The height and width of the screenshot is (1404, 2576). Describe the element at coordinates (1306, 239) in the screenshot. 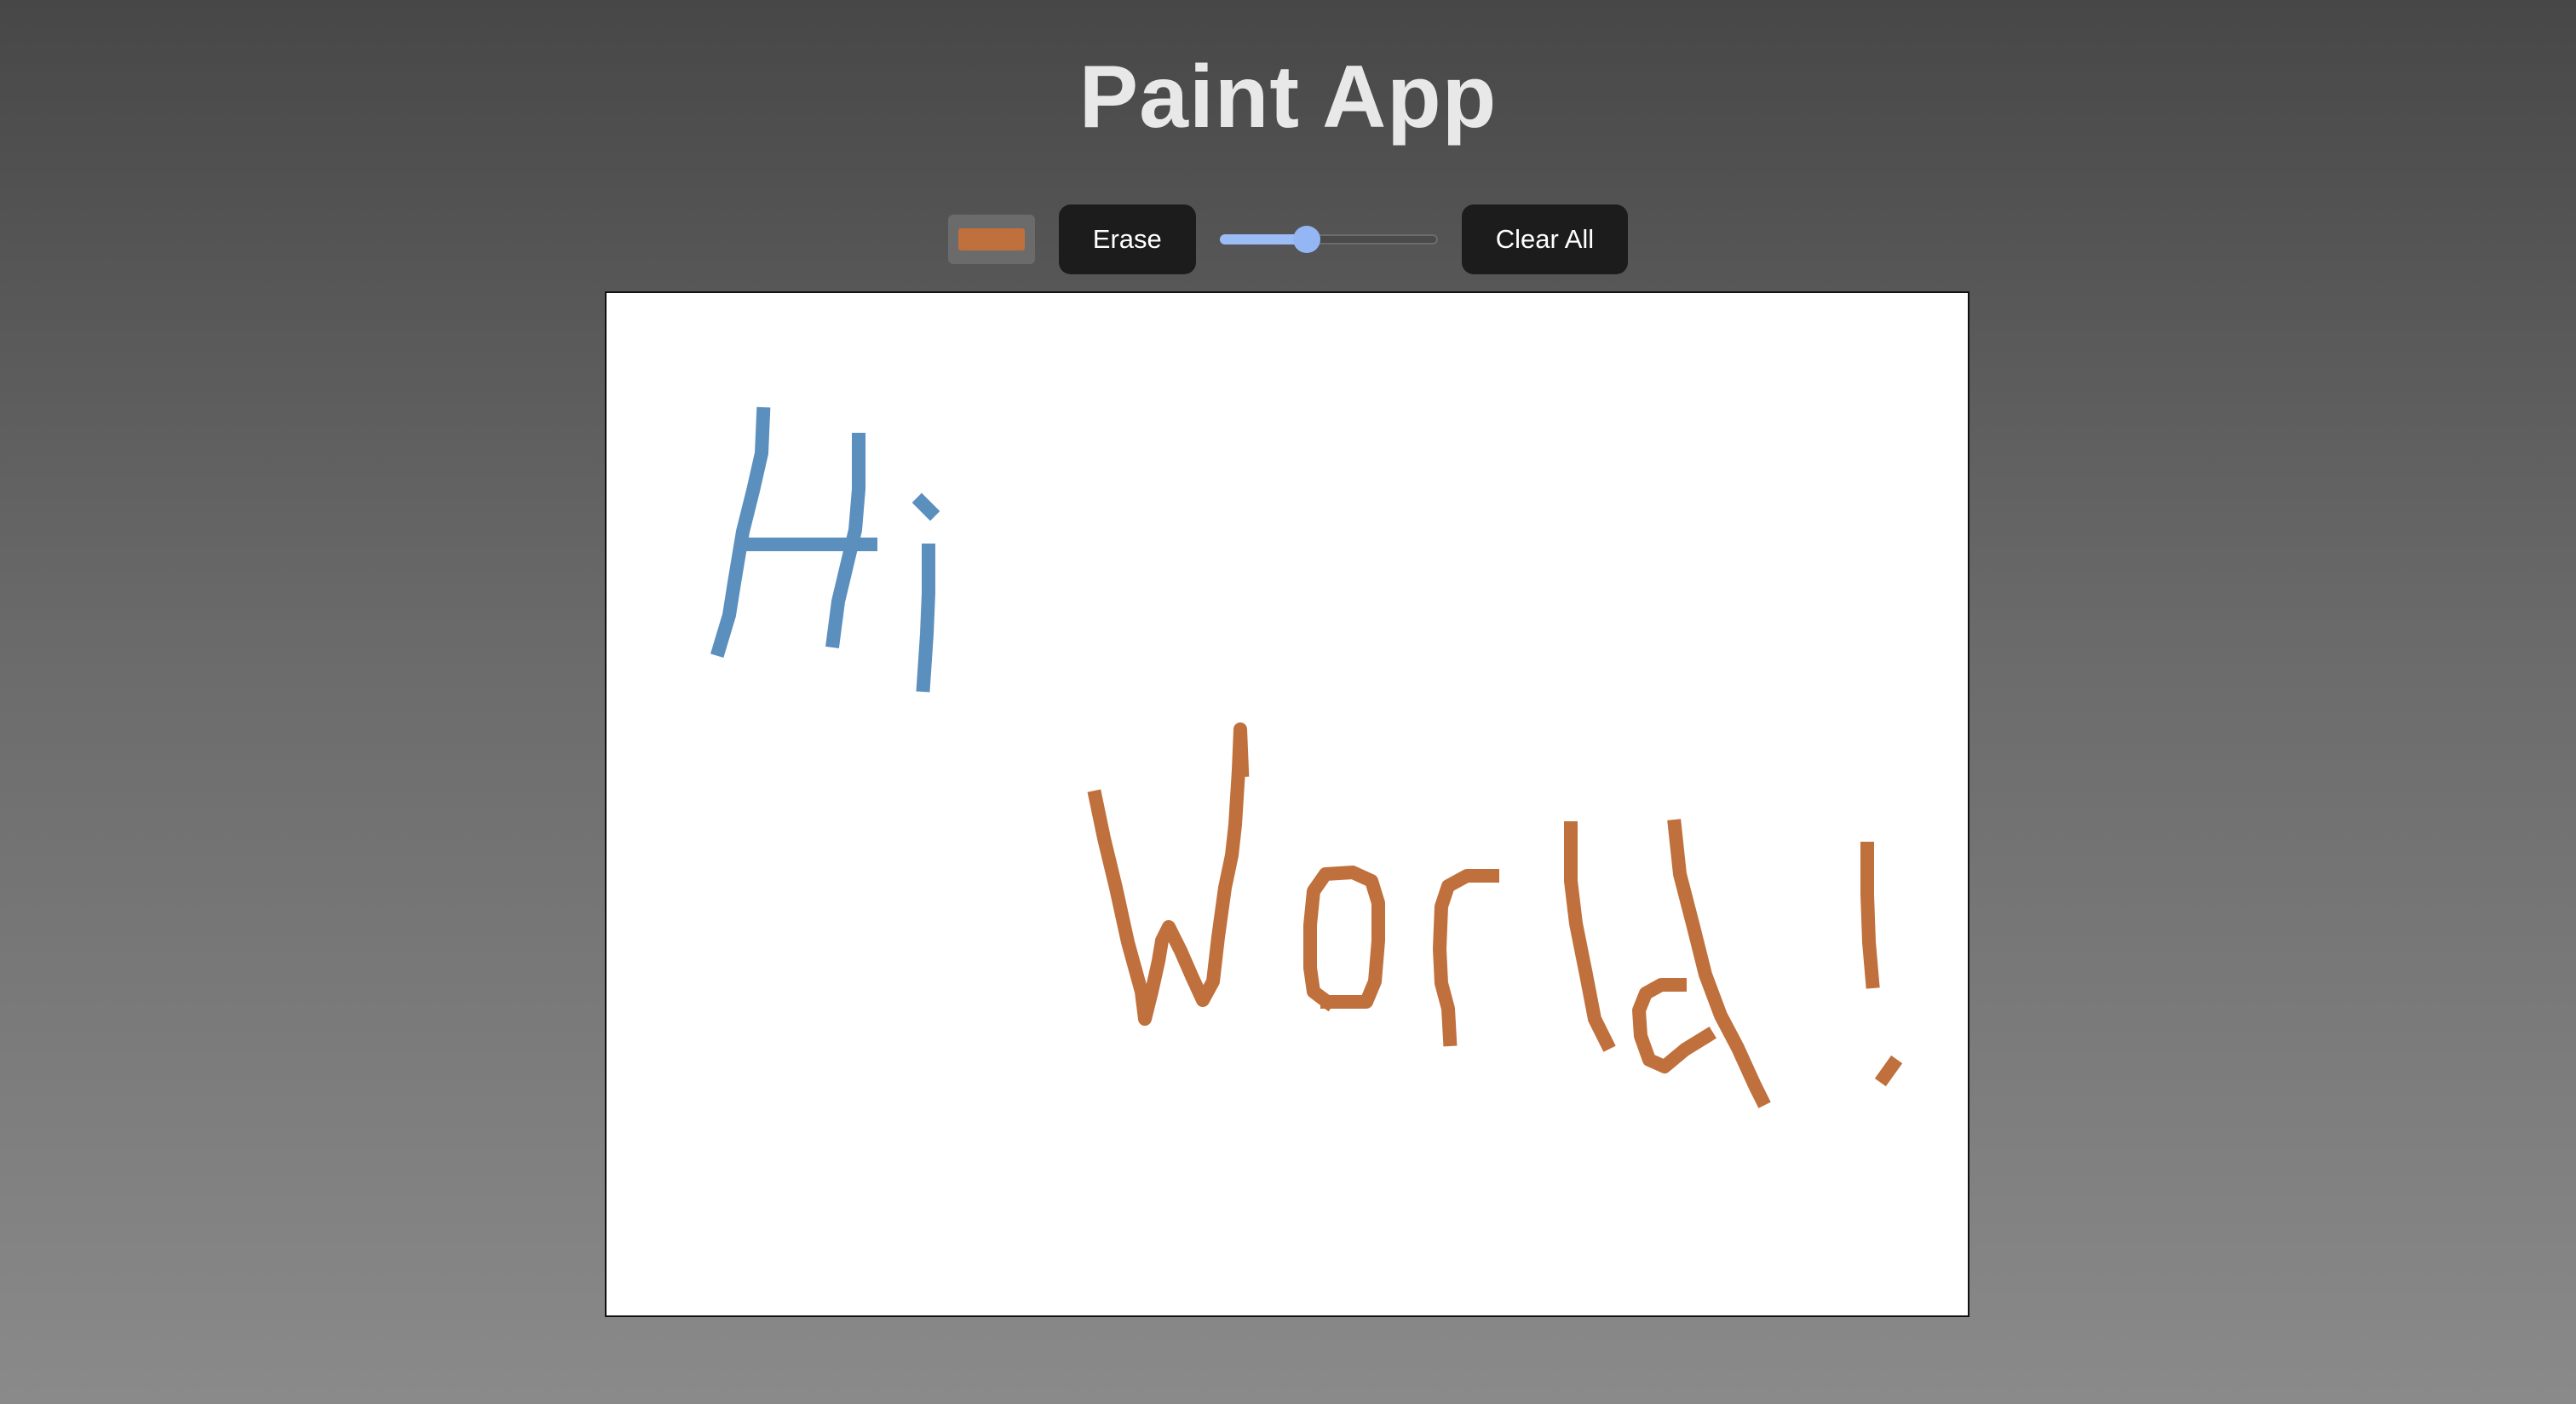

I see `slider-thumb` at that location.